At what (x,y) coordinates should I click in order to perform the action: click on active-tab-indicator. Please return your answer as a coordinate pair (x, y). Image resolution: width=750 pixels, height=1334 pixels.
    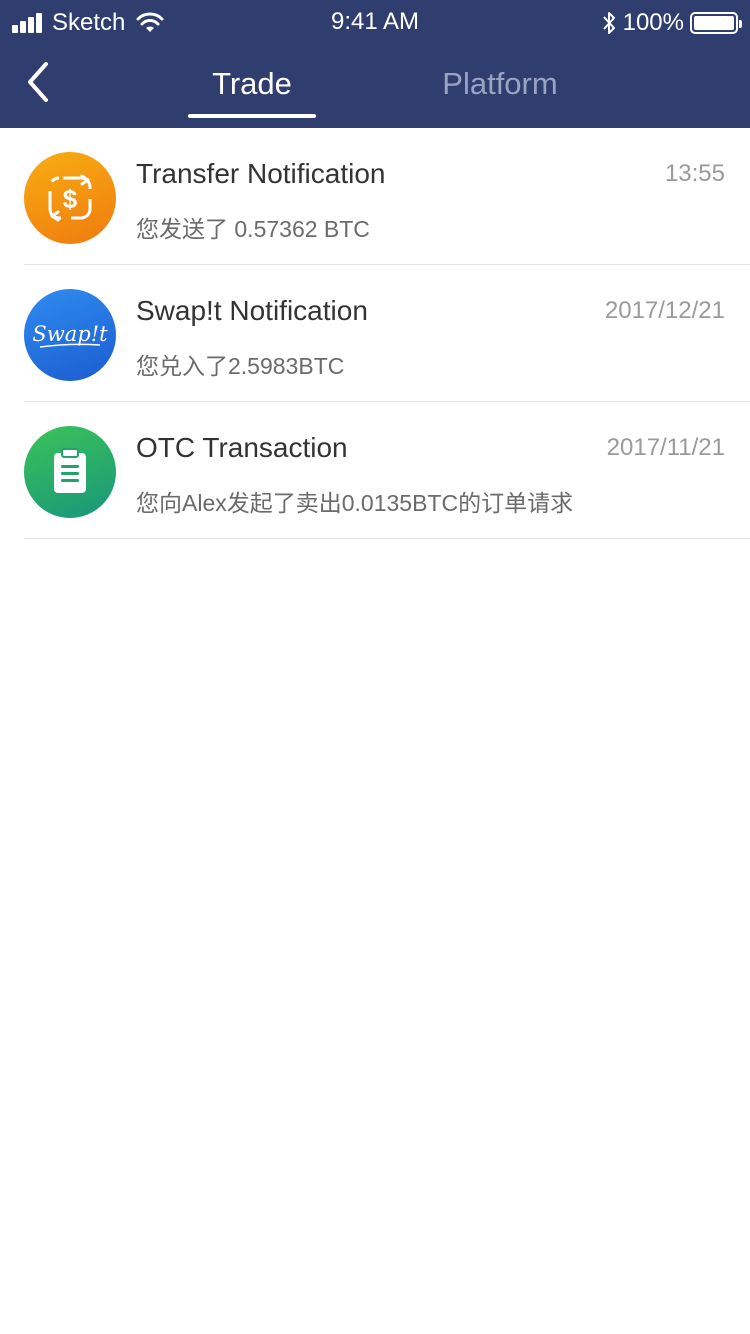
    Looking at the image, I should click on (252, 116).